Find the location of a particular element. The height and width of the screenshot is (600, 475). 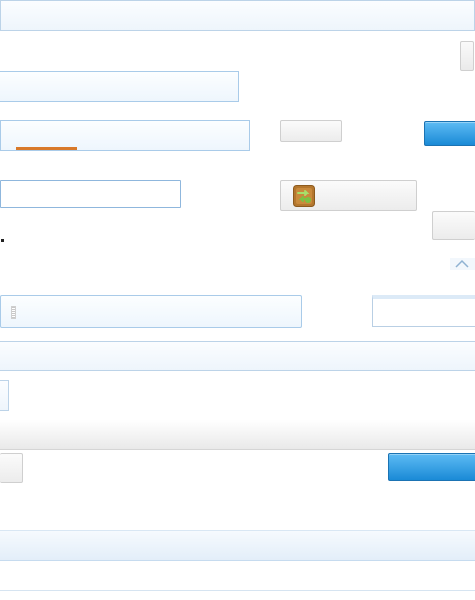

input-field is located at coordinates (90, 194).